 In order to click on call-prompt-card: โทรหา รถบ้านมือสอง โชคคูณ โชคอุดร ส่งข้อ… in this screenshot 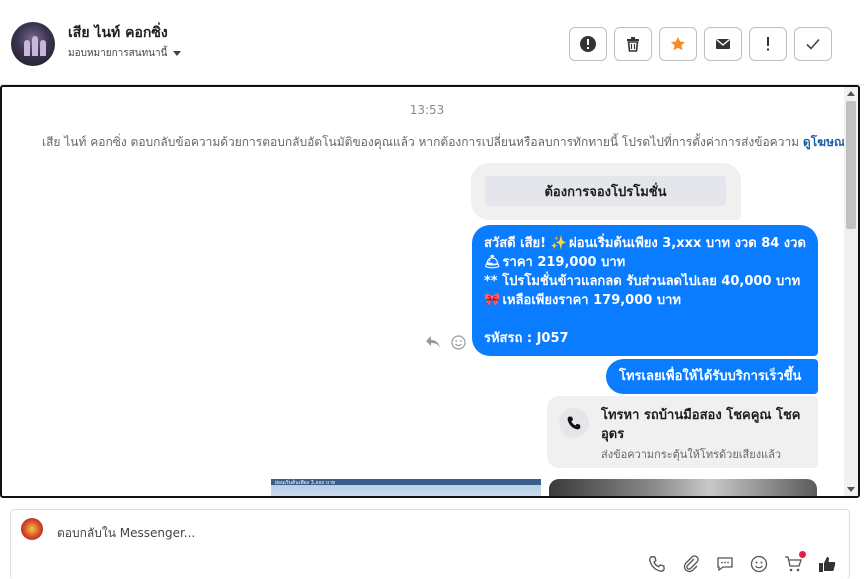, I will do `click(682, 432)`.